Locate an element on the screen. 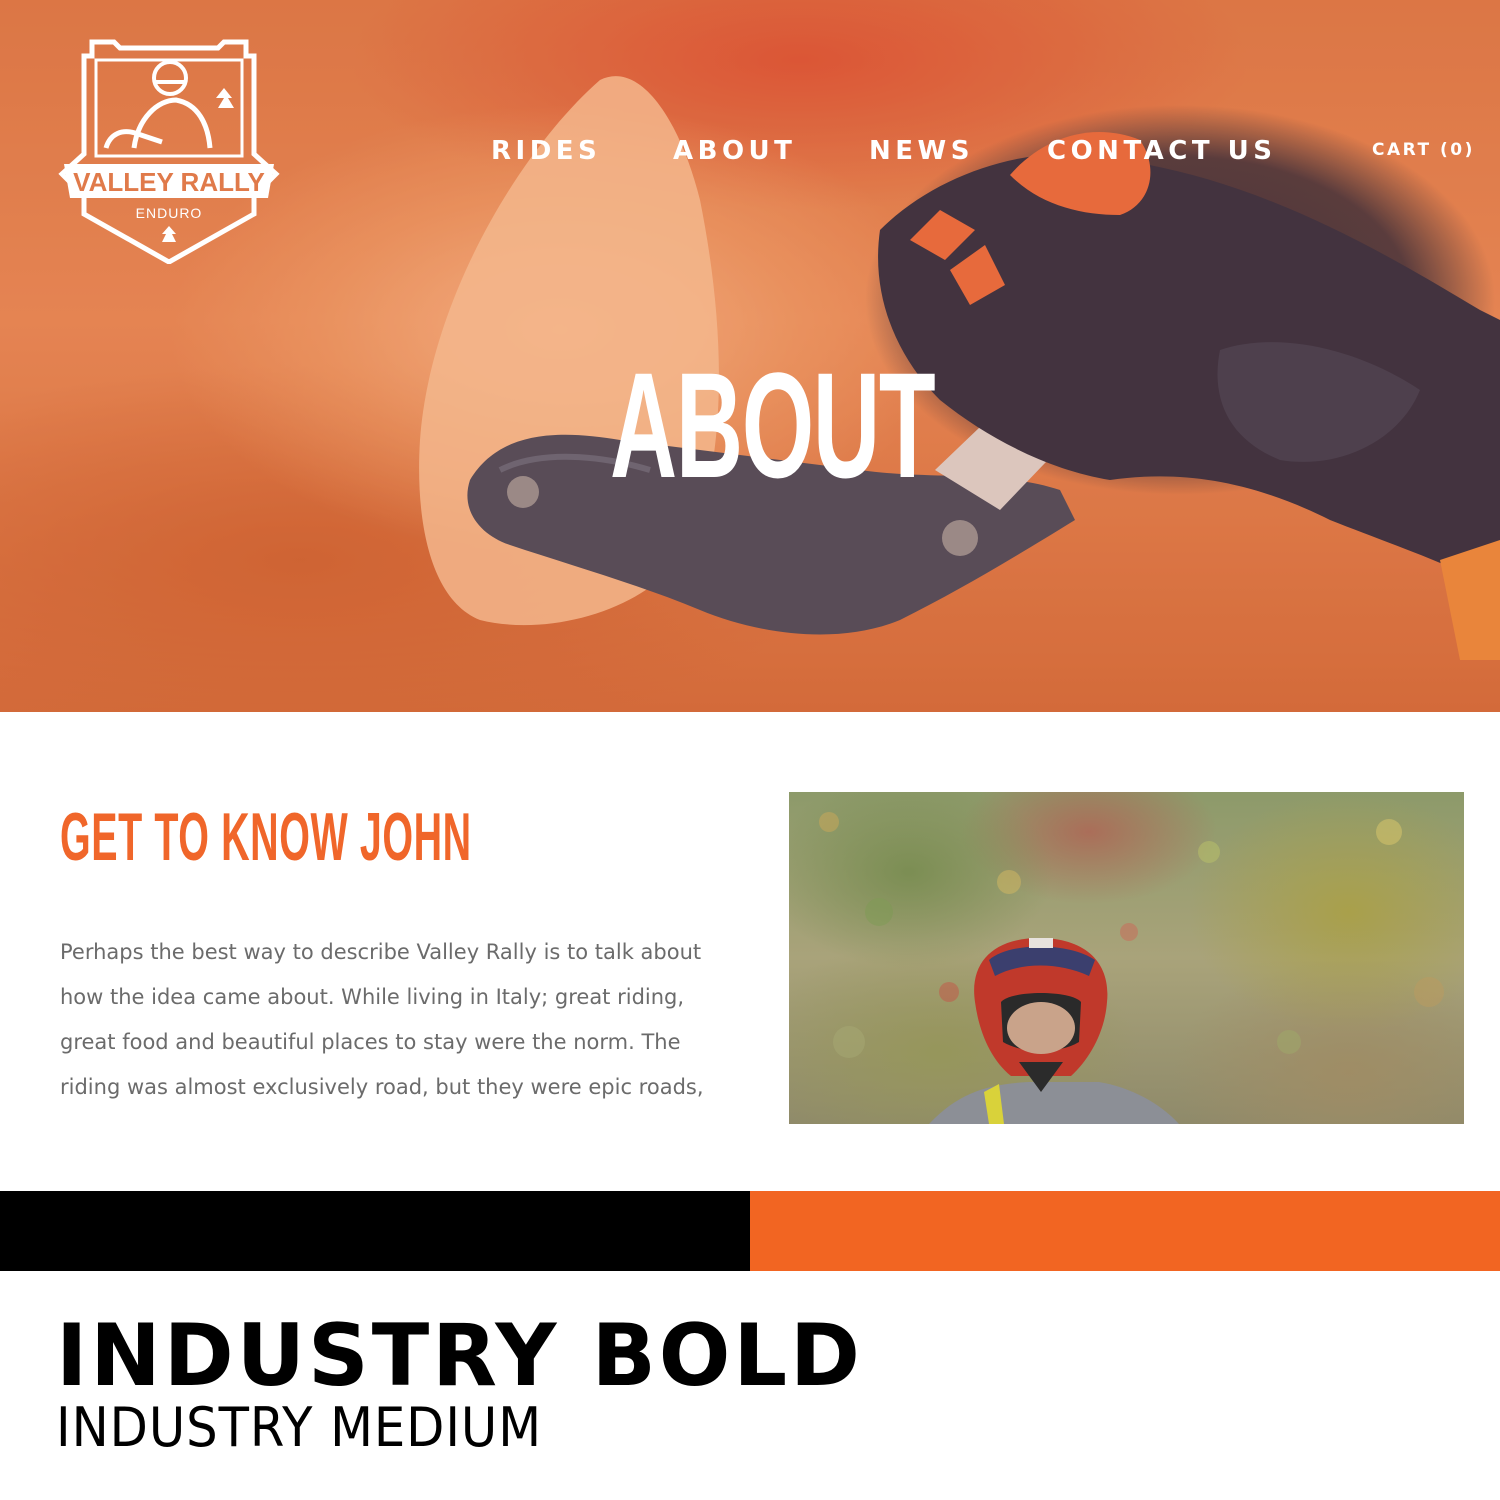  nav-item-news: NEWS is located at coordinates (921, 151).